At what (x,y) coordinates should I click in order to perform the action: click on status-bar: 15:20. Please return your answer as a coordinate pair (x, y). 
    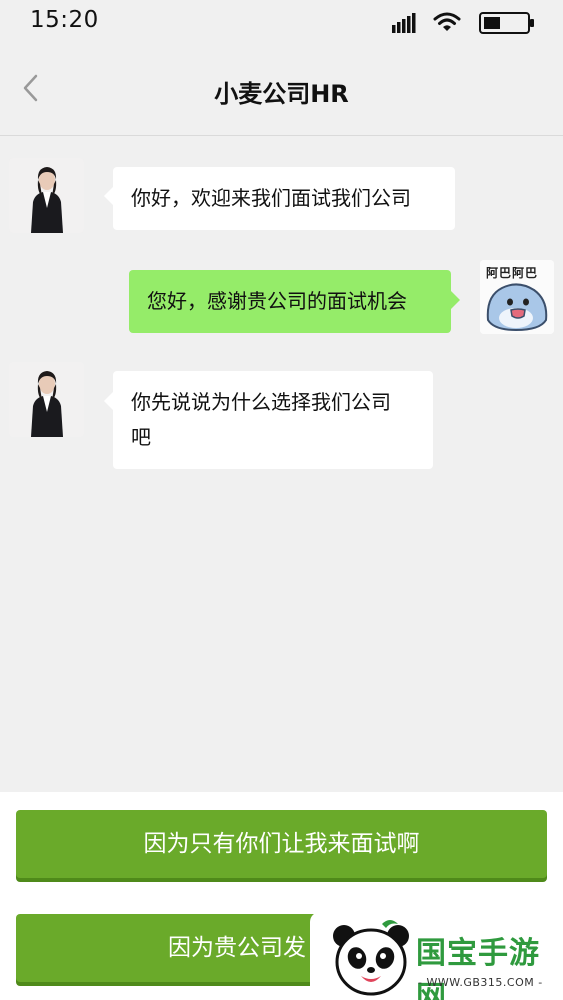
    Looking at the image, I should click on (281, 22).